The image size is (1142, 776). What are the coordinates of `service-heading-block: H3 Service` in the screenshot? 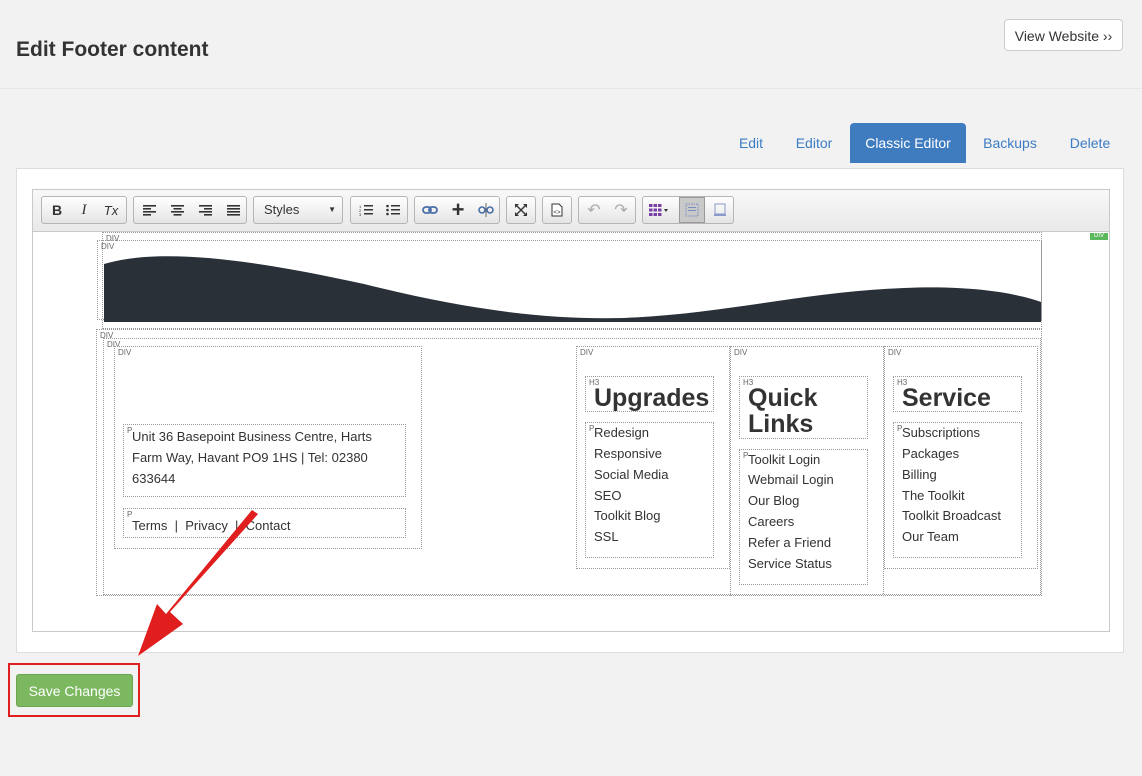 It's located at (957, 394).